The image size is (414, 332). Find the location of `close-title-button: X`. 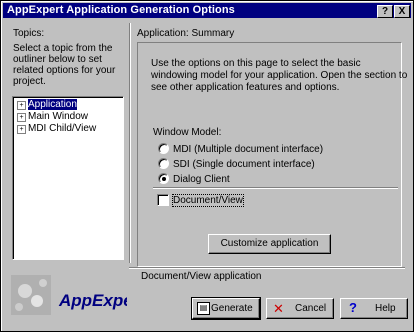

close-title-button: X is located at coordinates (402, 11).